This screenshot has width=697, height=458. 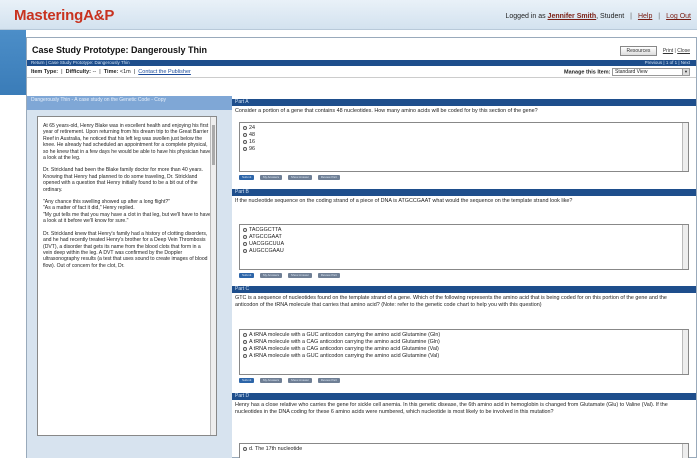 I want to click on resources-button: Resources, so click(x=638, y=51).